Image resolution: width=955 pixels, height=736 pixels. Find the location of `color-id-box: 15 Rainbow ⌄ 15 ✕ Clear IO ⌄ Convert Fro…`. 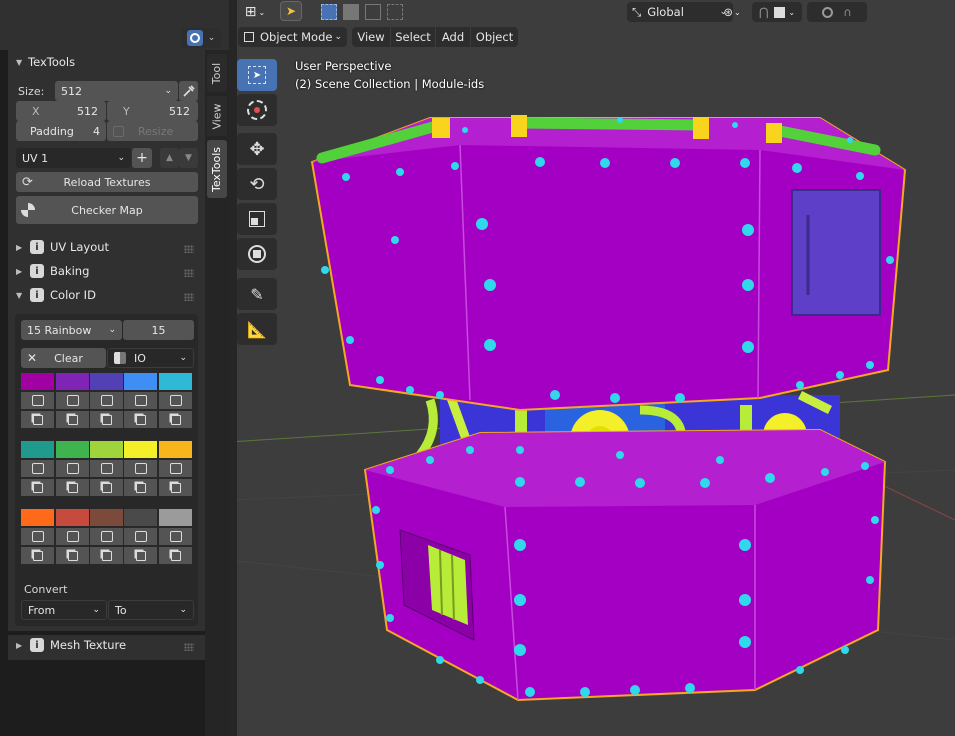

color-id-box: 15 Rainbow ⌄ 15 ✕ Clear IO ⌄ Convert Fro… is located at coordinates (106, 470).